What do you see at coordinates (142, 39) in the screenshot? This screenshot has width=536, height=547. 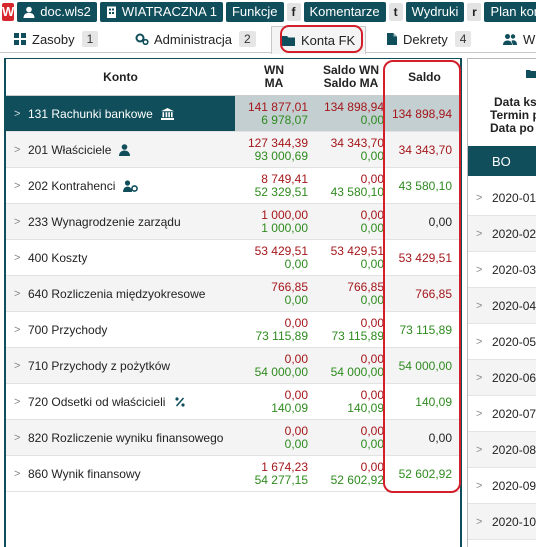 I see `gears-icon` at bounding box center [142, 39].